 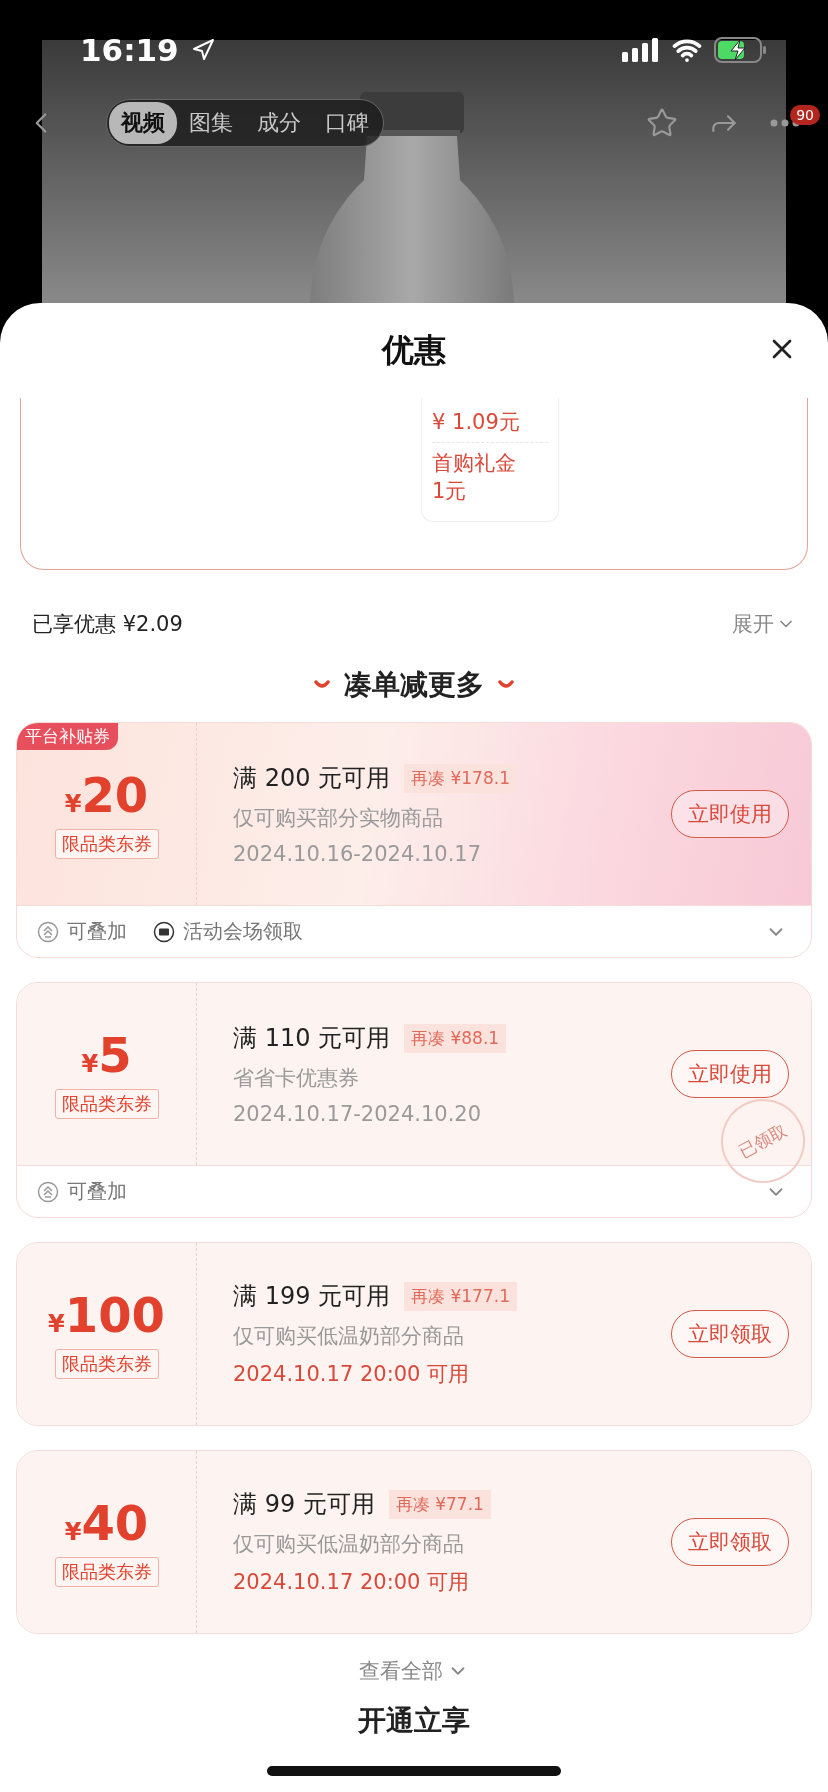 I want to click on sheet-title: 优惠, so click(x=414, y=350).